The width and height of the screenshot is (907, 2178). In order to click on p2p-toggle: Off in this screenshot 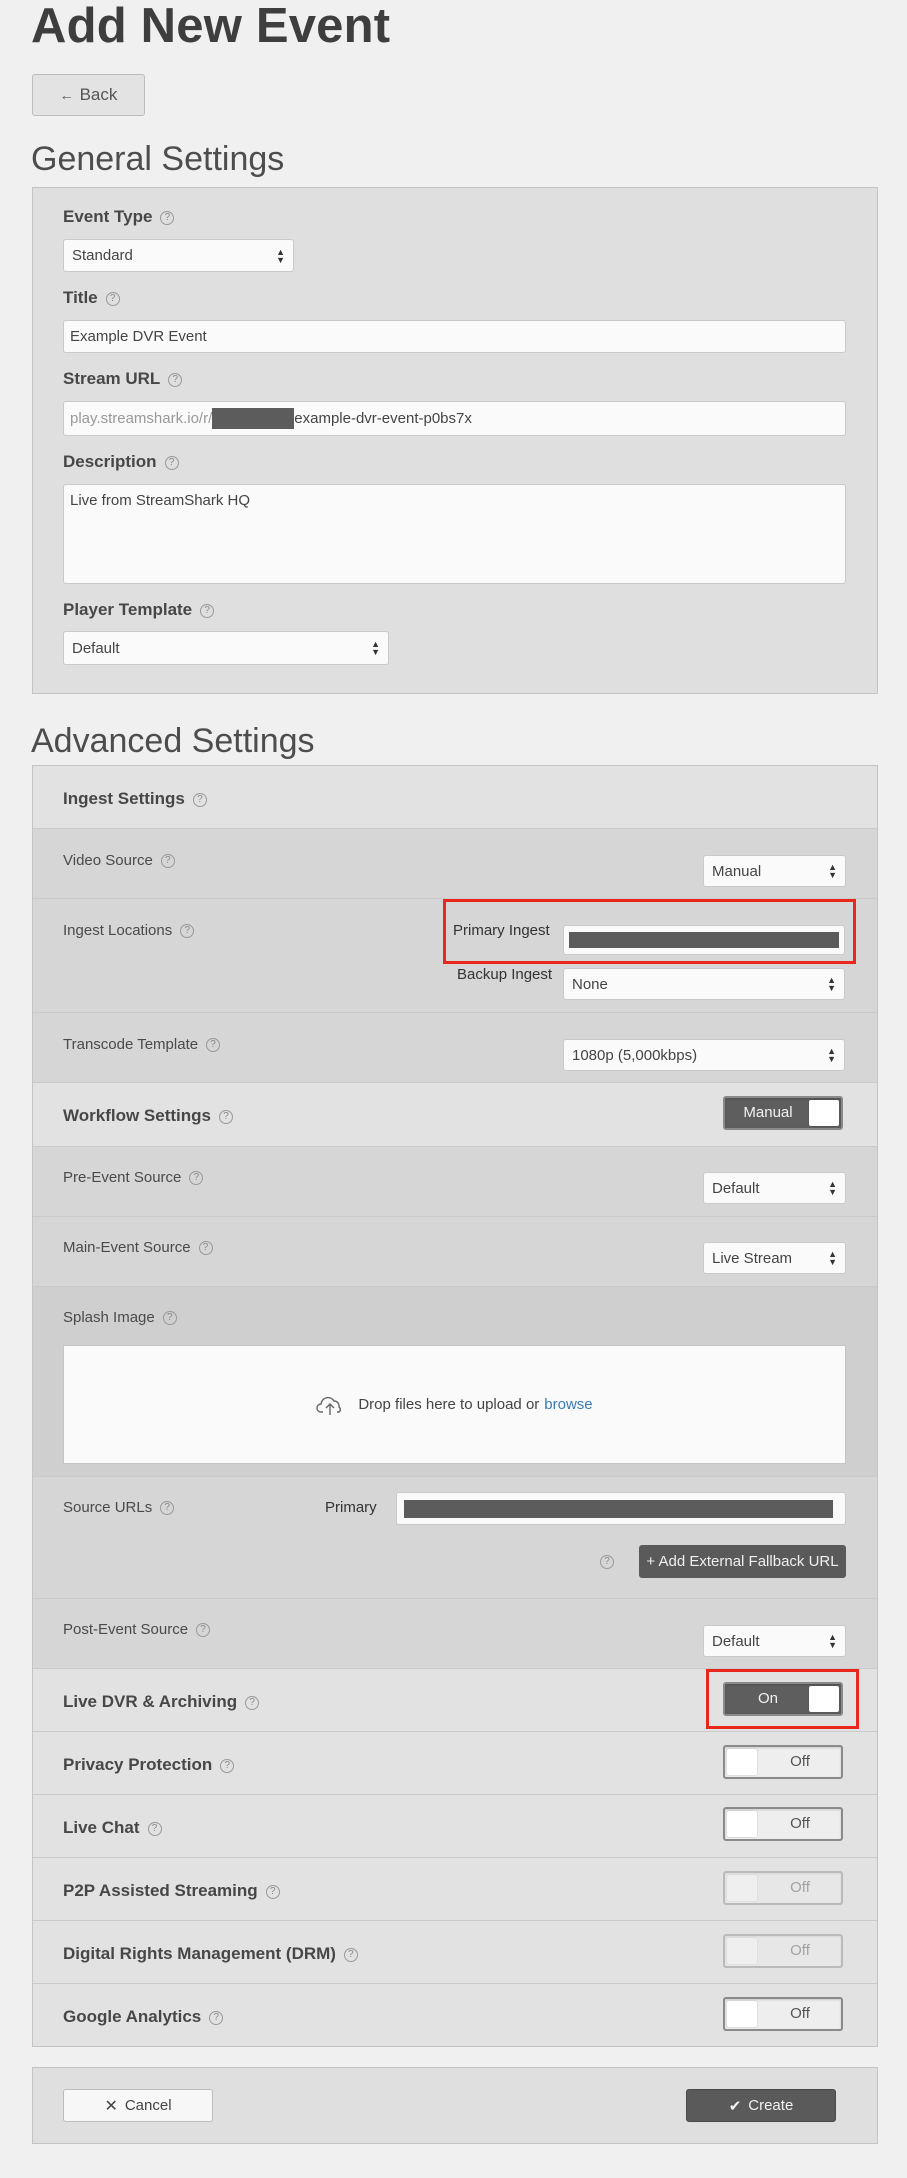, I will do `click(783, 1888)`.